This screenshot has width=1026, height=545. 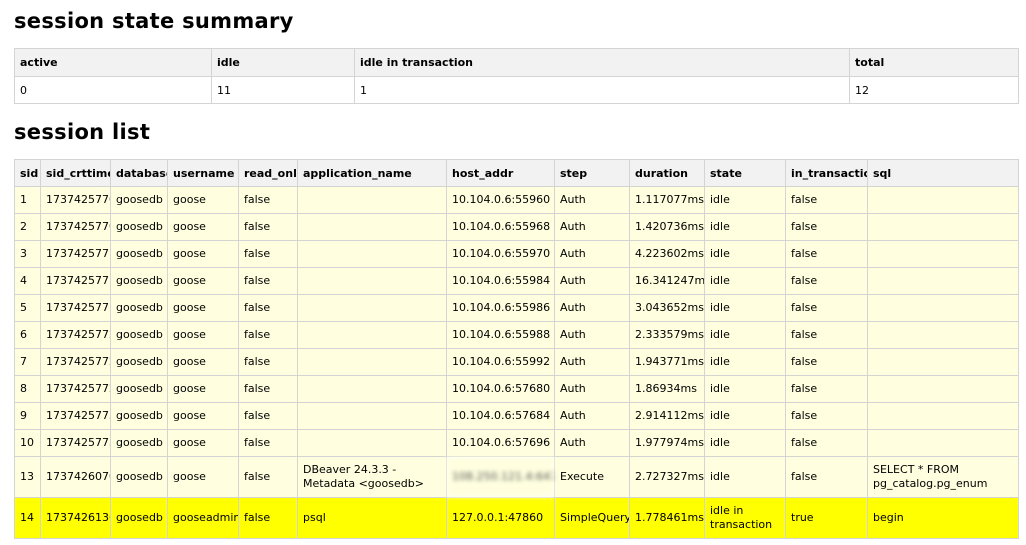 I want to click on column-header-sid: sid, so click(x=27, y=173).